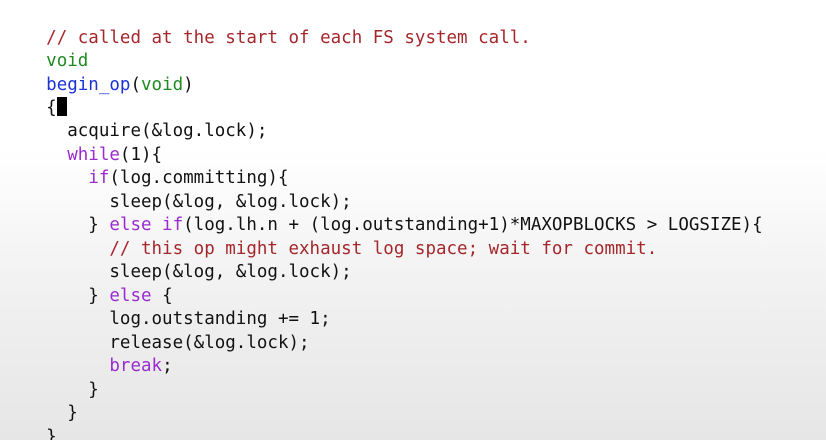  What do you see at coordinates (51, 433) in the screenshot?
I see `statement-text: }` at bounding box center [51, 433].